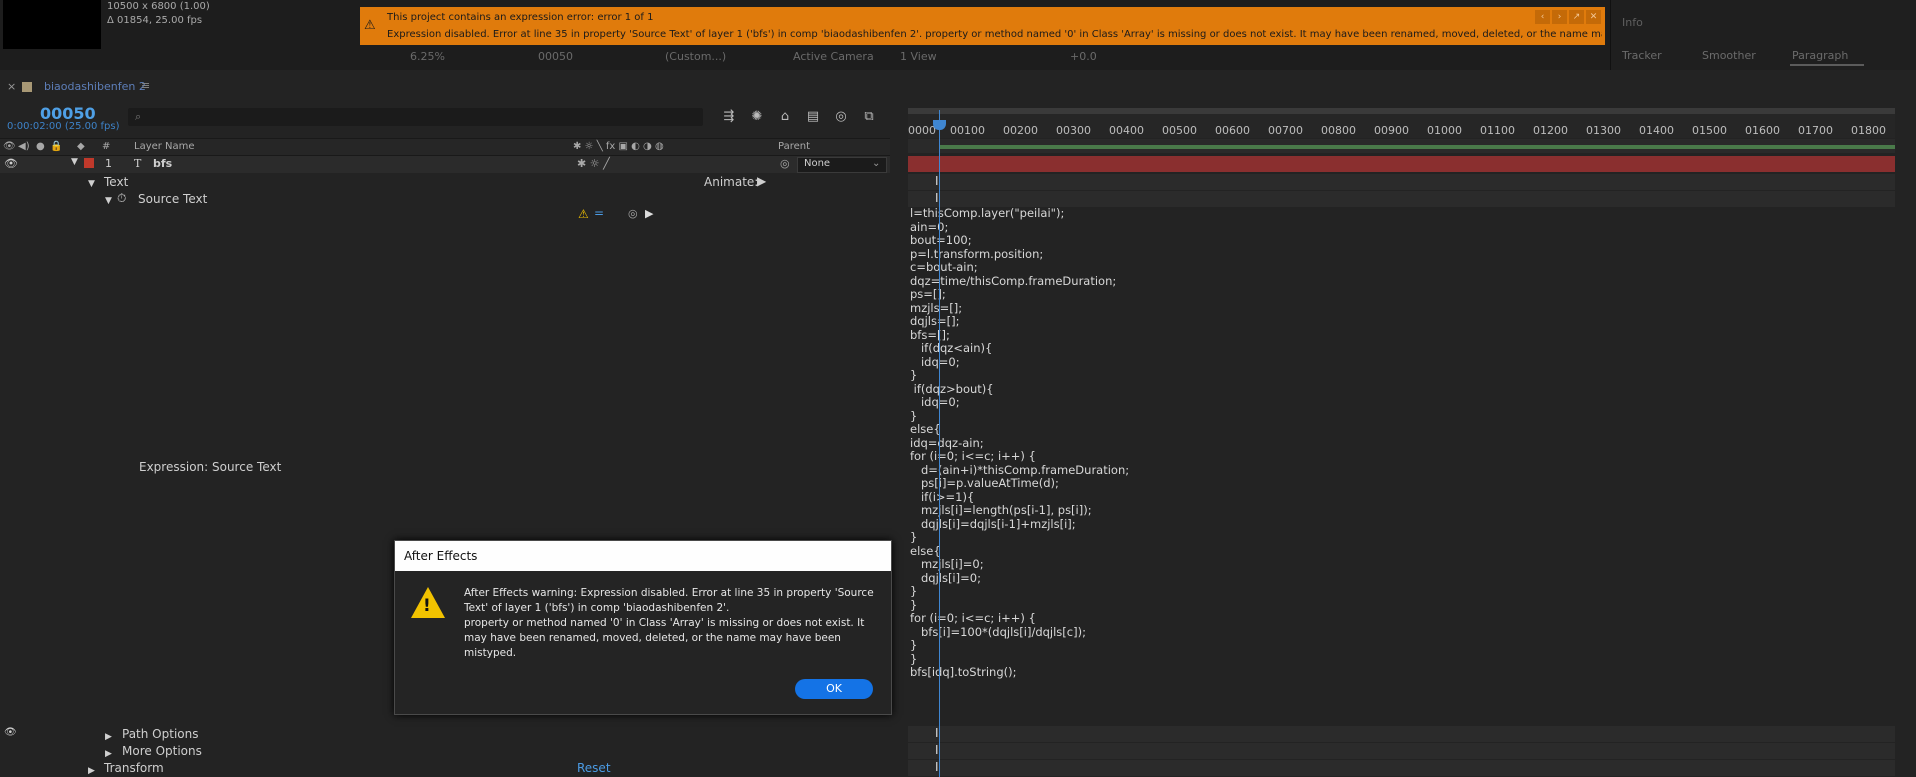 The width and height of the screenshot is (1916, 777). I want to click on layer-search-input, so click(415, 117).